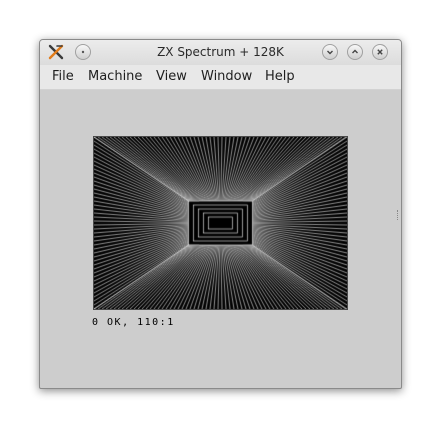  I want to click on minimize-button, so click(330, 52).